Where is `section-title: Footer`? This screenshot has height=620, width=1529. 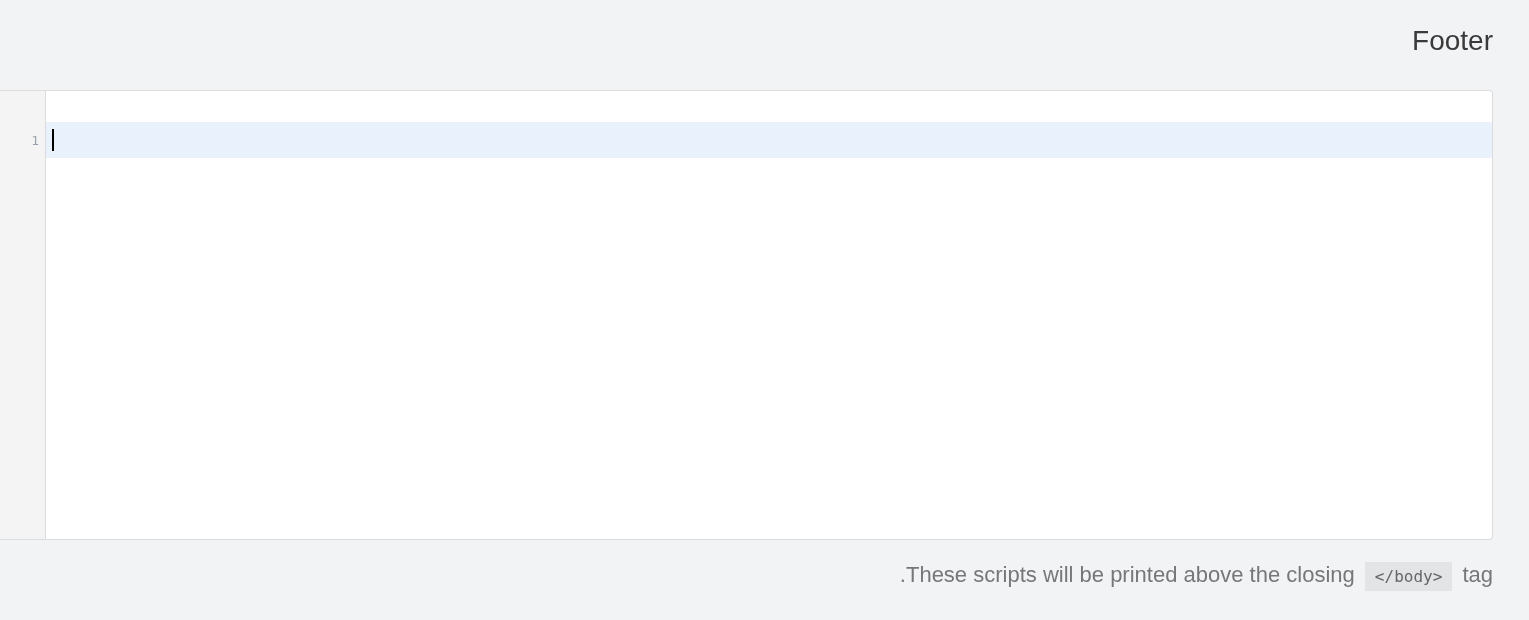 section-title: Footer is located at coordinates (1452, 41).